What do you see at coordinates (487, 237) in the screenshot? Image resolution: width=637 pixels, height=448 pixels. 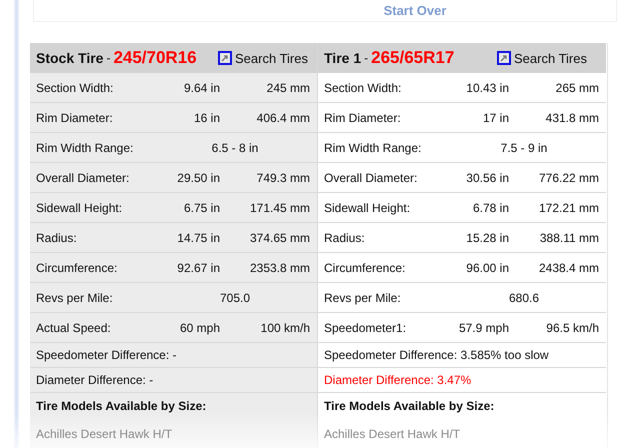 I see `inch-value: 15.28 in` at bounding box center [487, 237].